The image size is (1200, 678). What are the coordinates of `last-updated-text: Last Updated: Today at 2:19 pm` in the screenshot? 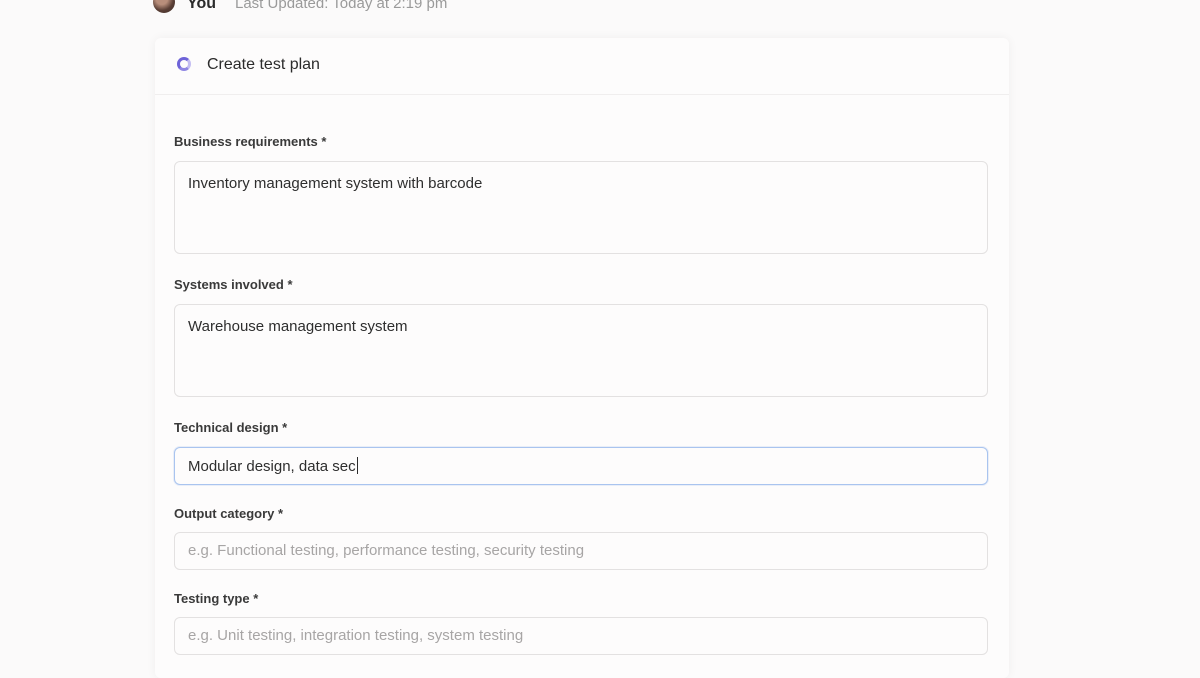 It's located at (341, 6).